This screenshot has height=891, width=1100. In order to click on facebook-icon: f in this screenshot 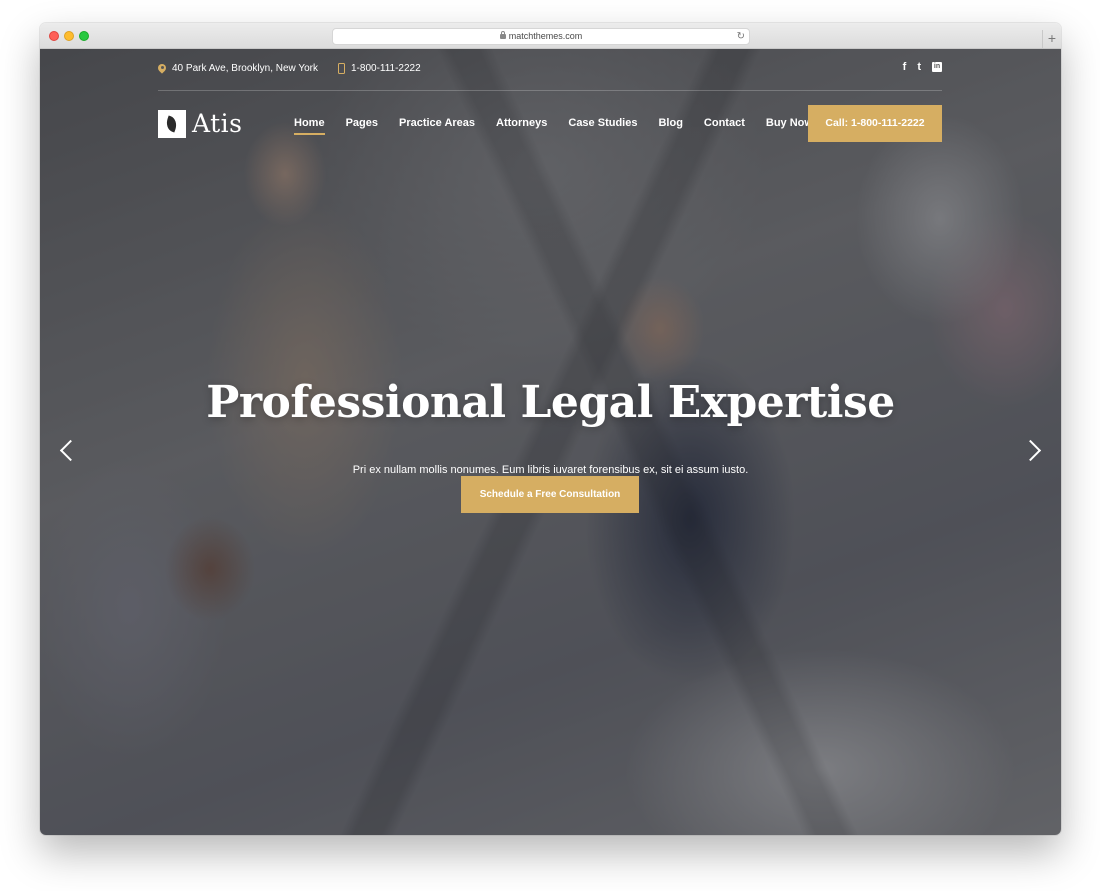, I will do `click(905, 67)`.